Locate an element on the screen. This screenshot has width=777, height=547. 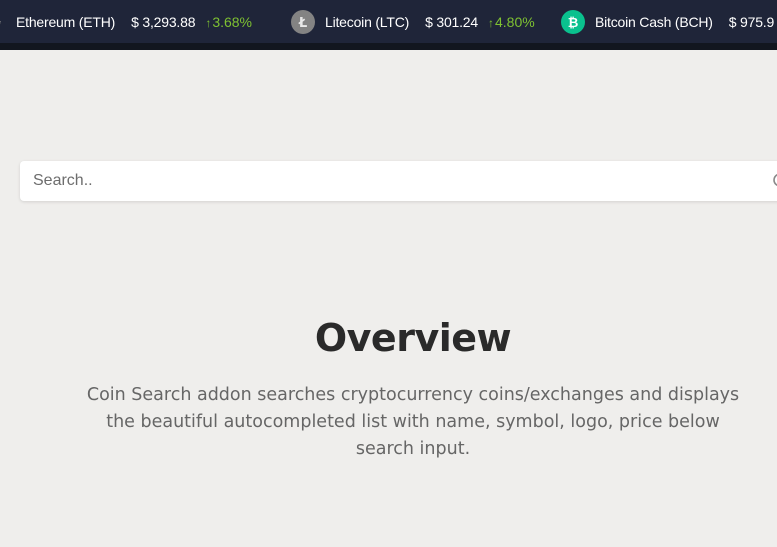
litecoin-icon: Ł is located at coordinates (303, 21).